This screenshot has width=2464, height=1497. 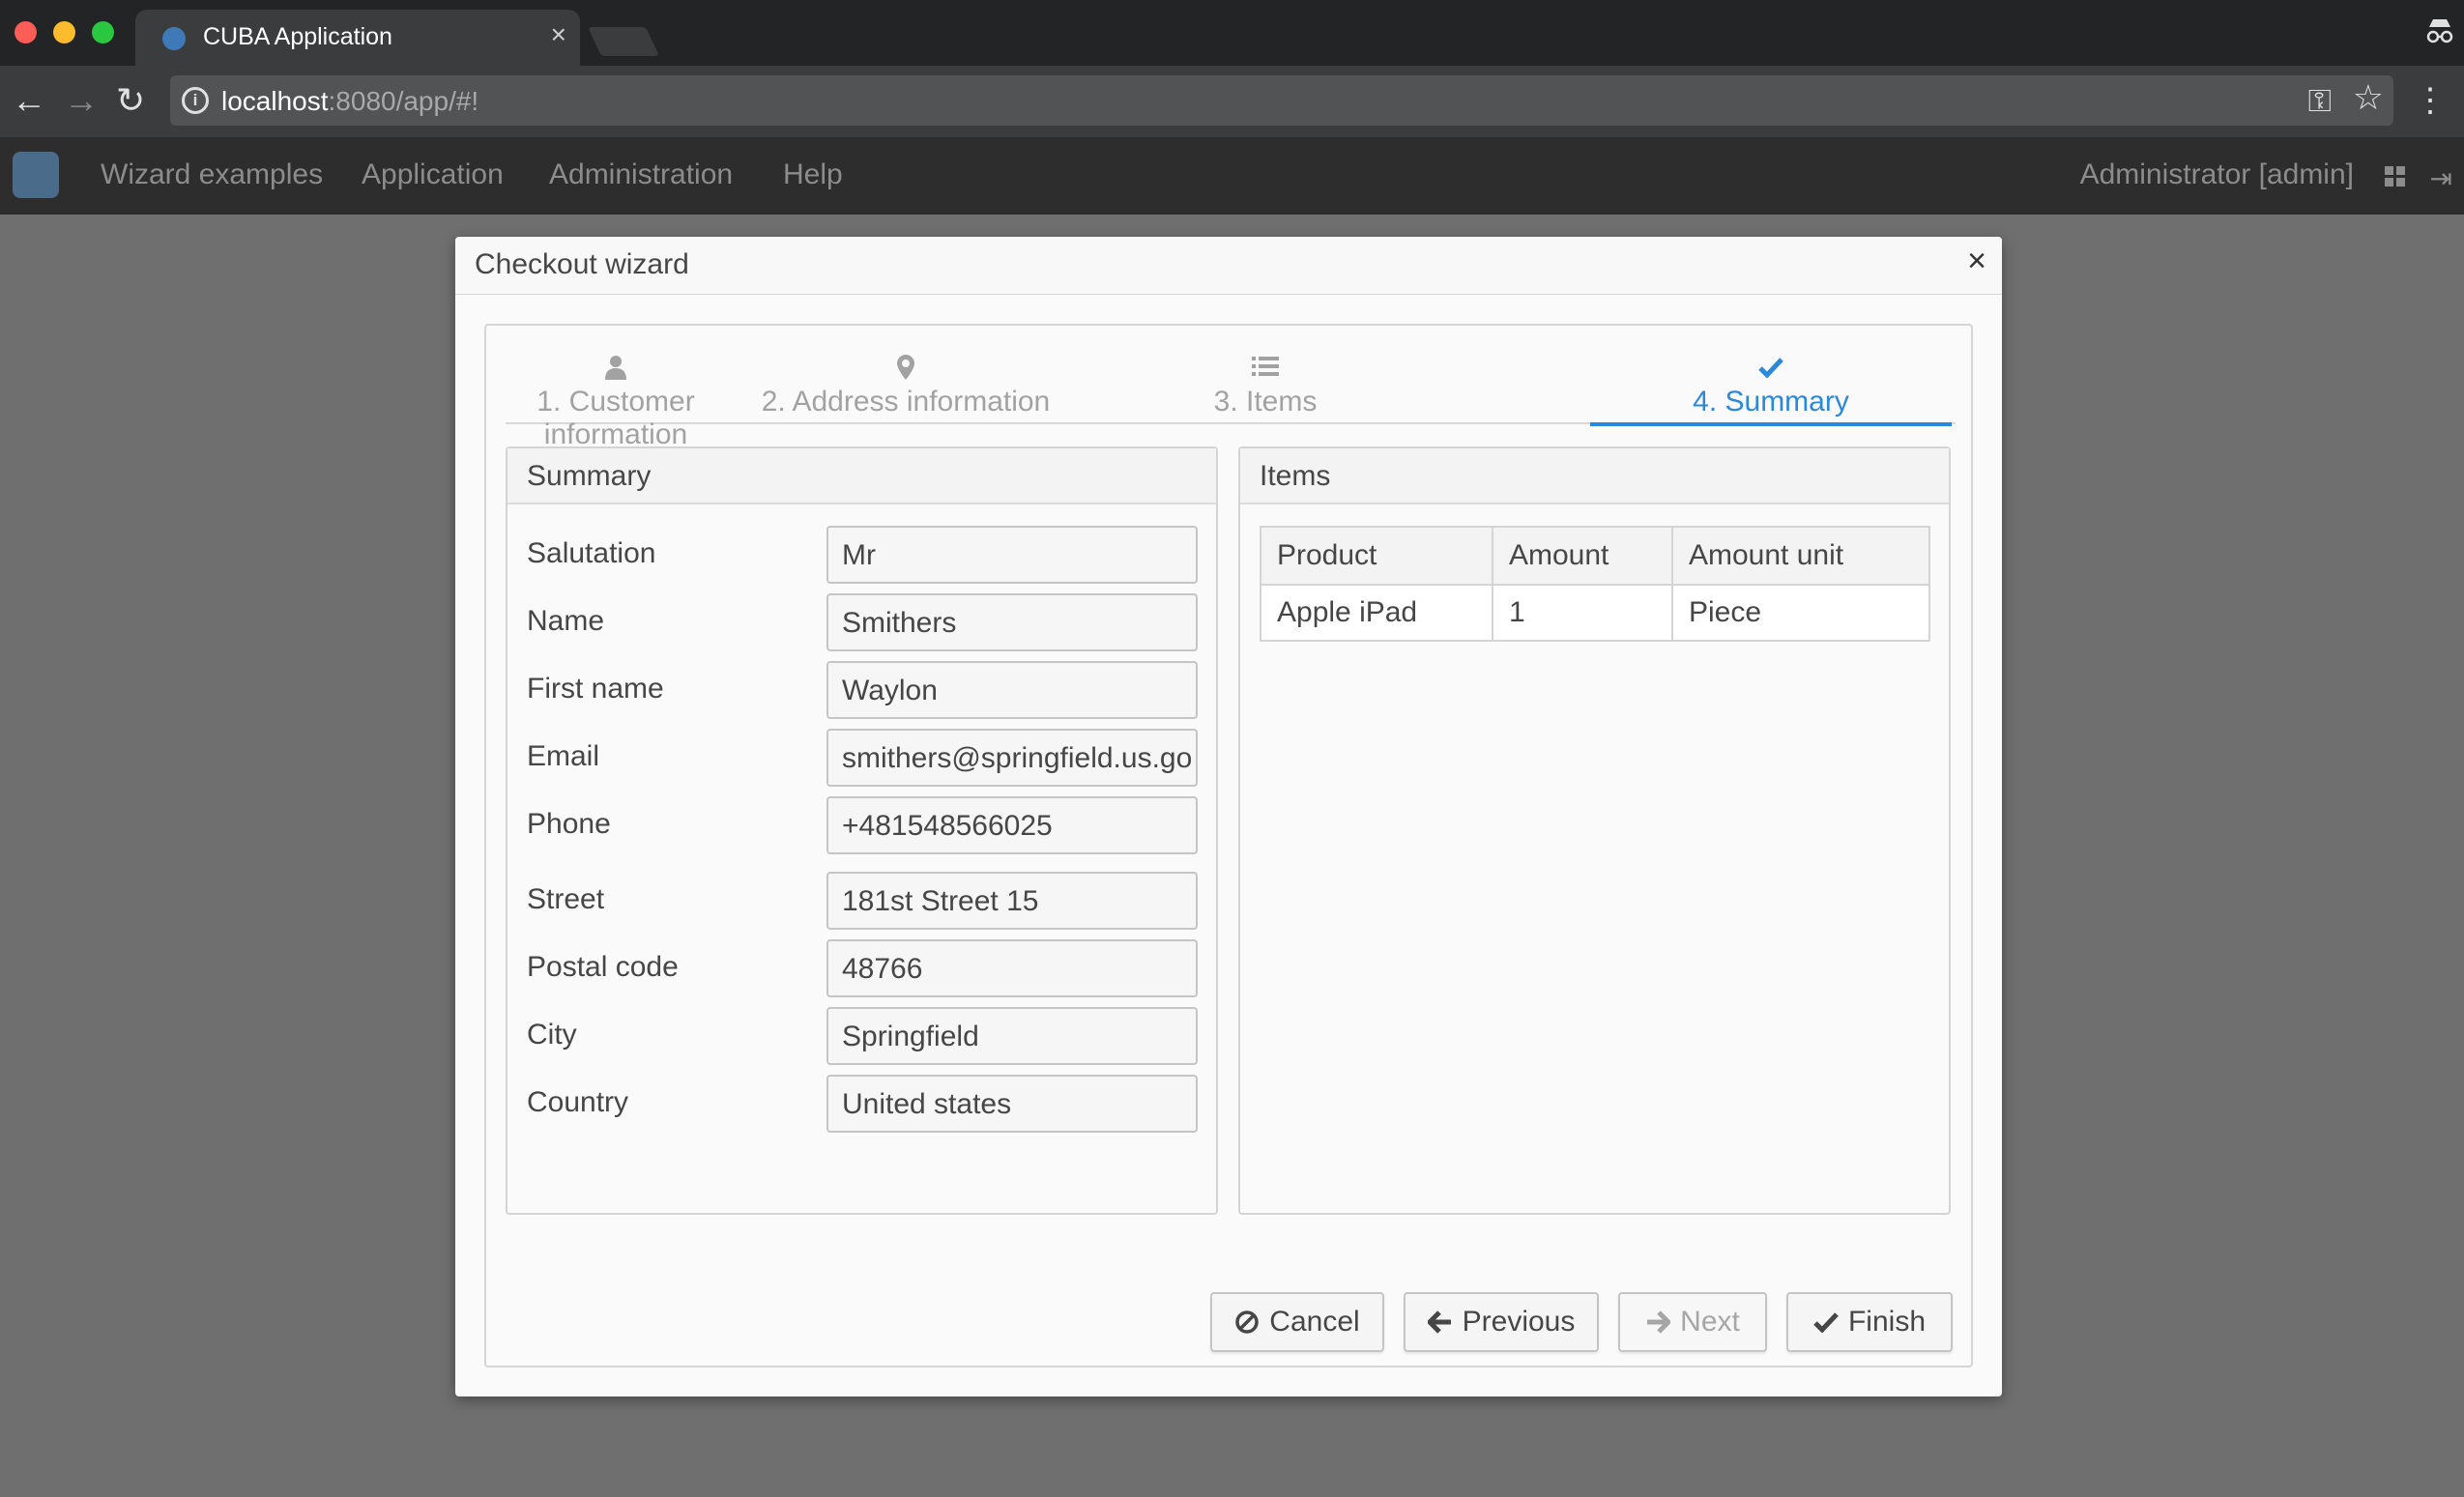 What do you see at coordinates (130, 100) in the screenshot?
I see `reload-icon: ↻` at bounding box center [130, 100].